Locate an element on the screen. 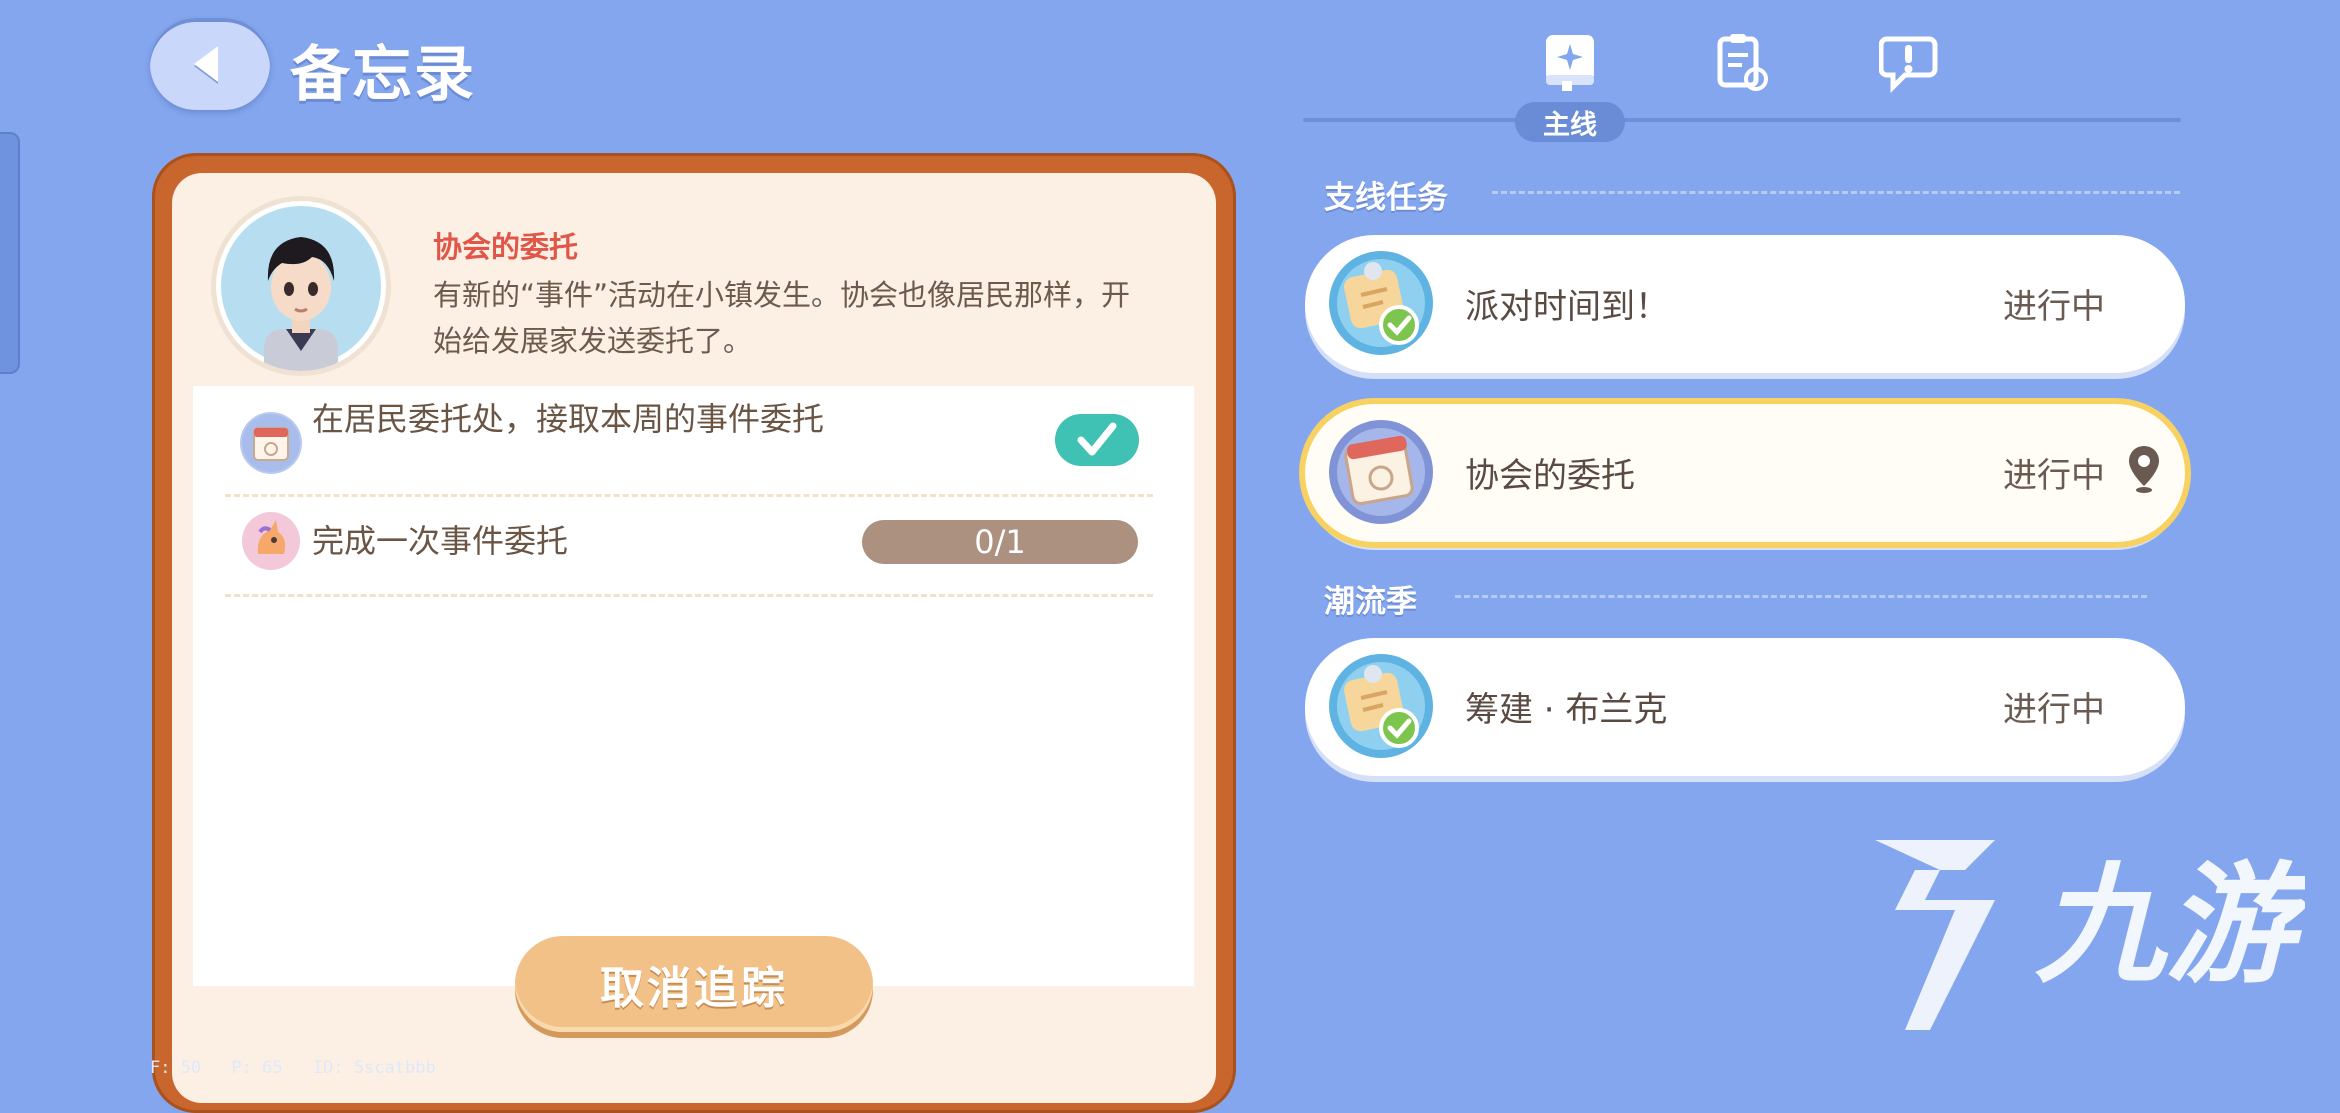 This screenshot has width=2340, height=1113. objective-text: 完成一次事件委托 is located at coordinates (440, 541).